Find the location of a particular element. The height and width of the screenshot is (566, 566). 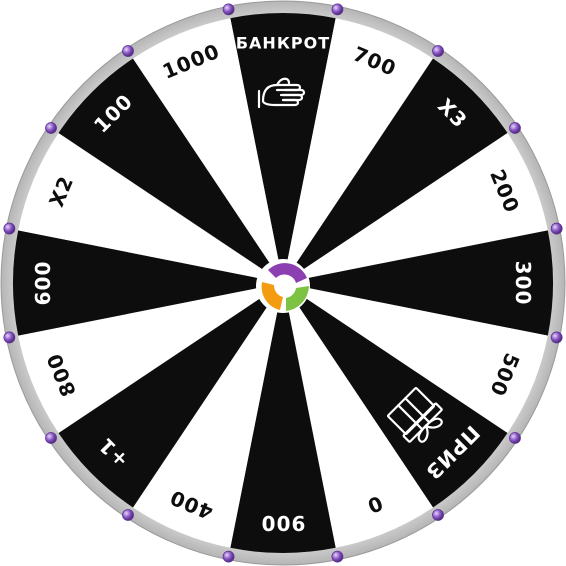

hub-center is located at coordinates (285, 286).